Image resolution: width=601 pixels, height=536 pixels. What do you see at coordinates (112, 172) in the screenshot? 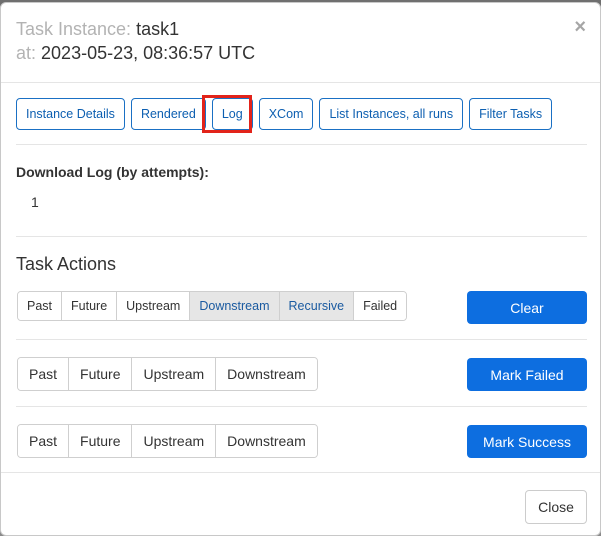
I see `download-log-title: Download Log (by attempts):` at bounding box center [112, 172].